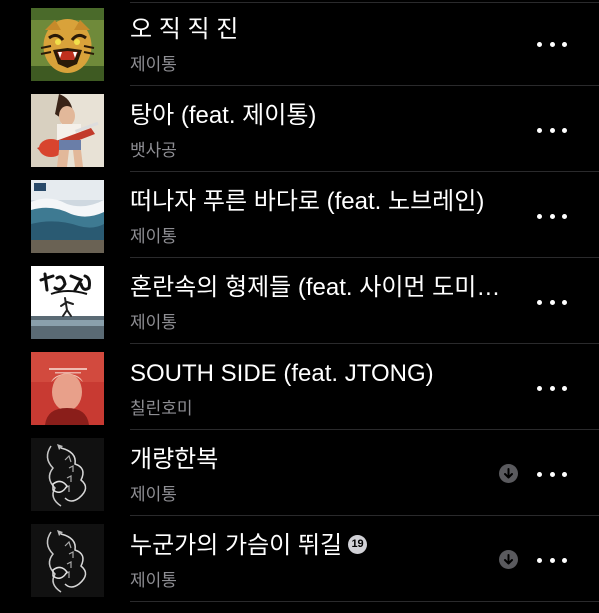 The width and height of the screenshot is (599, 613). I want to click on track-row: 탕아 (feat. 제이통) 뱃사공, so click(299, 129).